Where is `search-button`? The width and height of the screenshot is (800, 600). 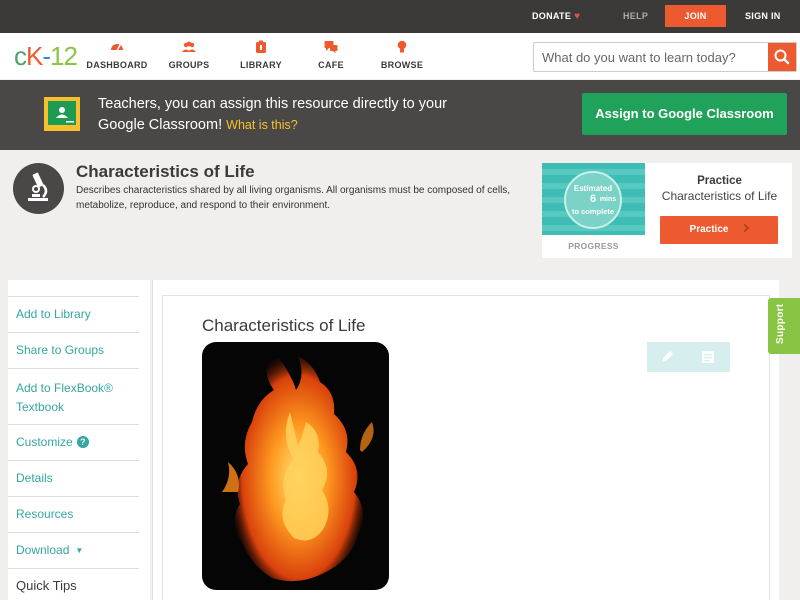 search-button is located at coordinates (782, 57).